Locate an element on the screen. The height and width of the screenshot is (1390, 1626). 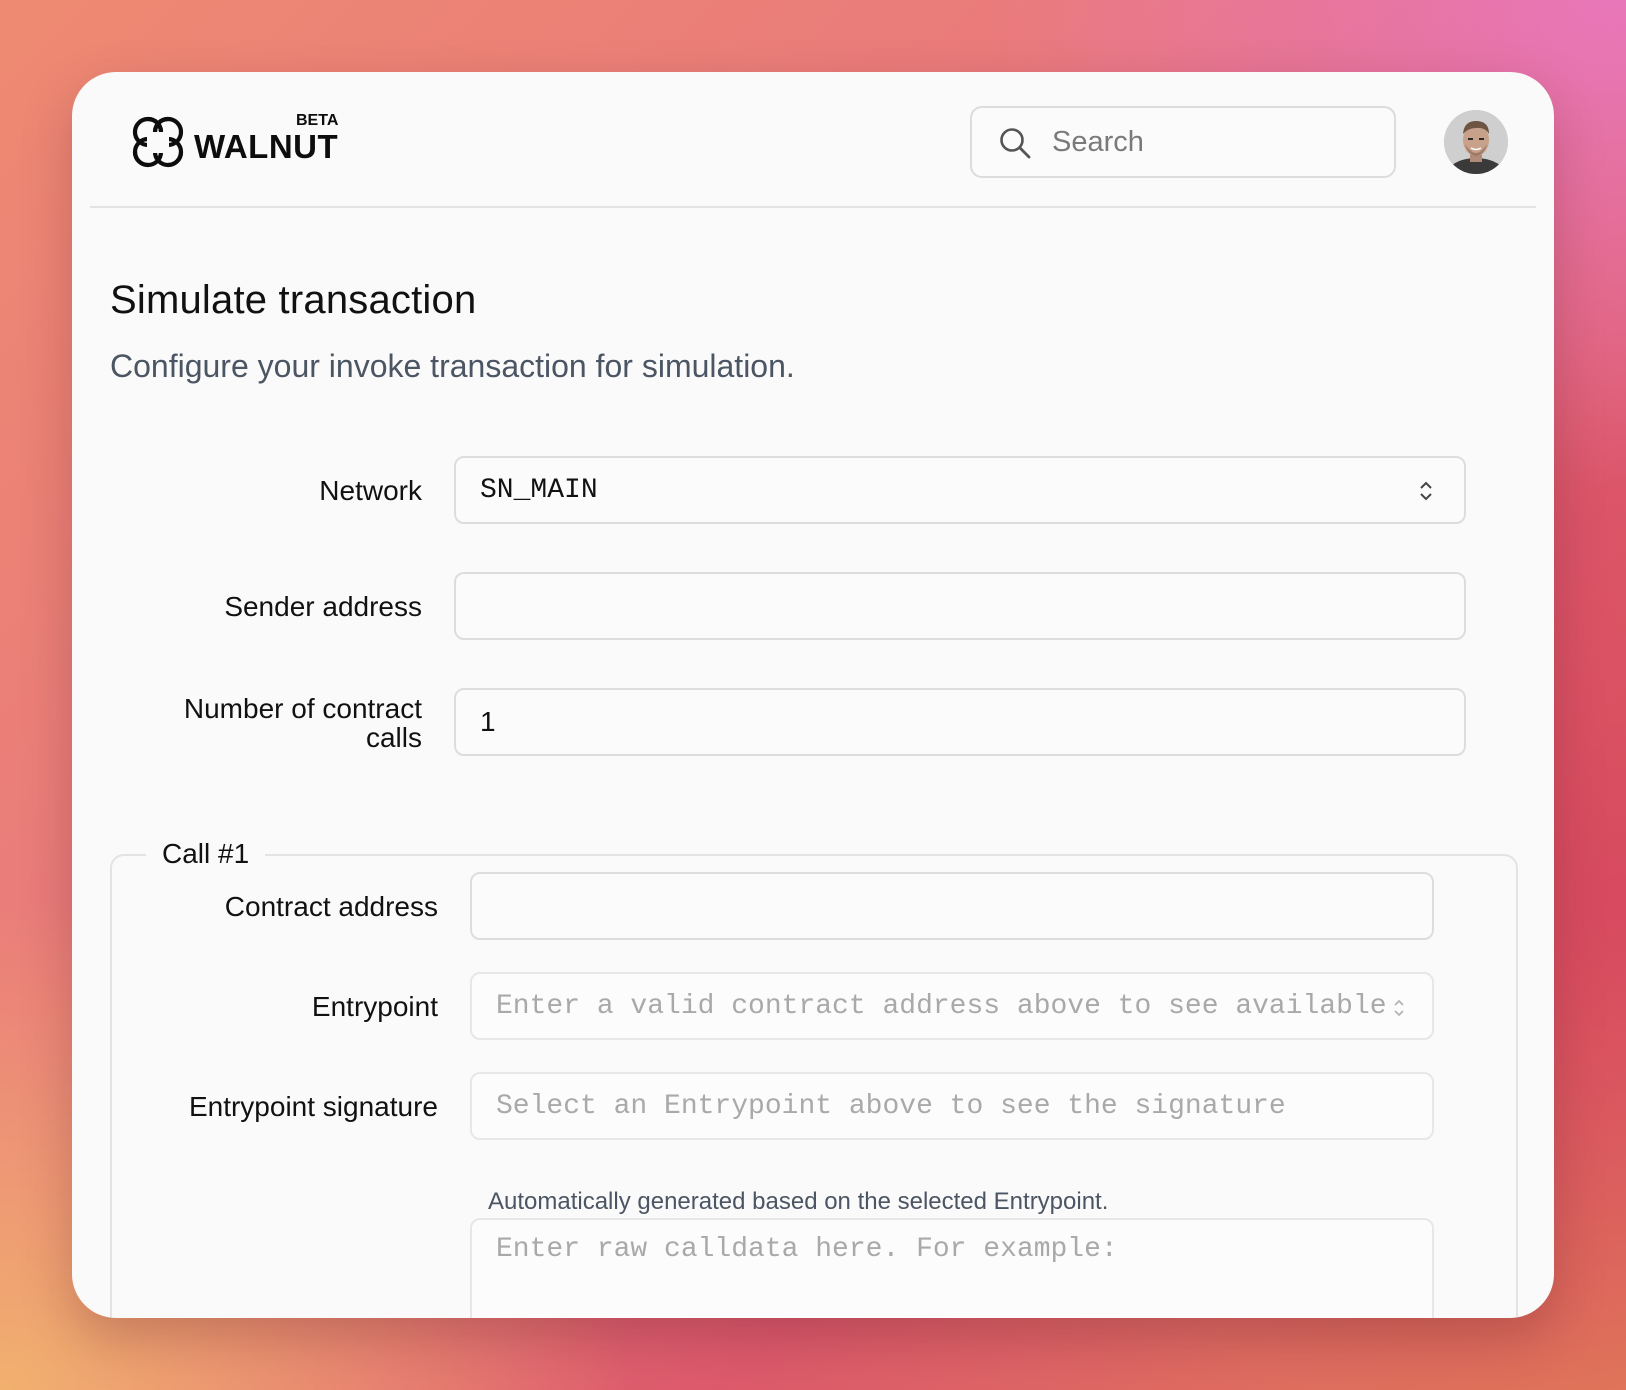
sender-address-label: Sender address is located at coordinates (323, 606).